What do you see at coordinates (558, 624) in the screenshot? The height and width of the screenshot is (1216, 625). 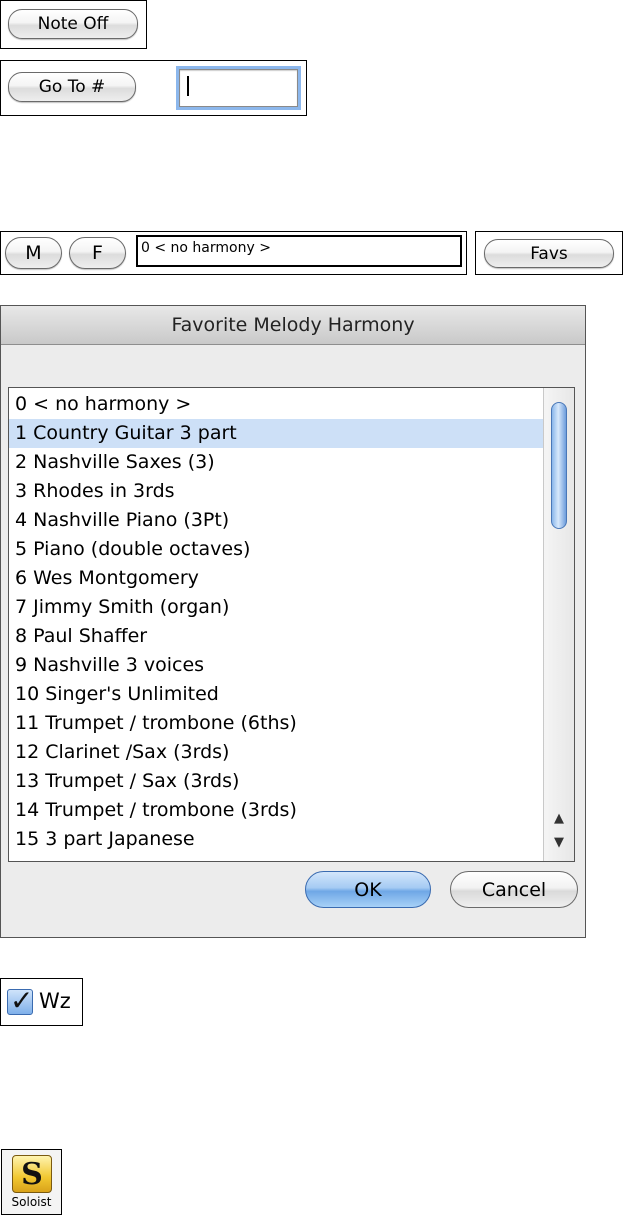 I see `vertical-scrollbar: ▲ ▼` at bounding box center [558, 624].